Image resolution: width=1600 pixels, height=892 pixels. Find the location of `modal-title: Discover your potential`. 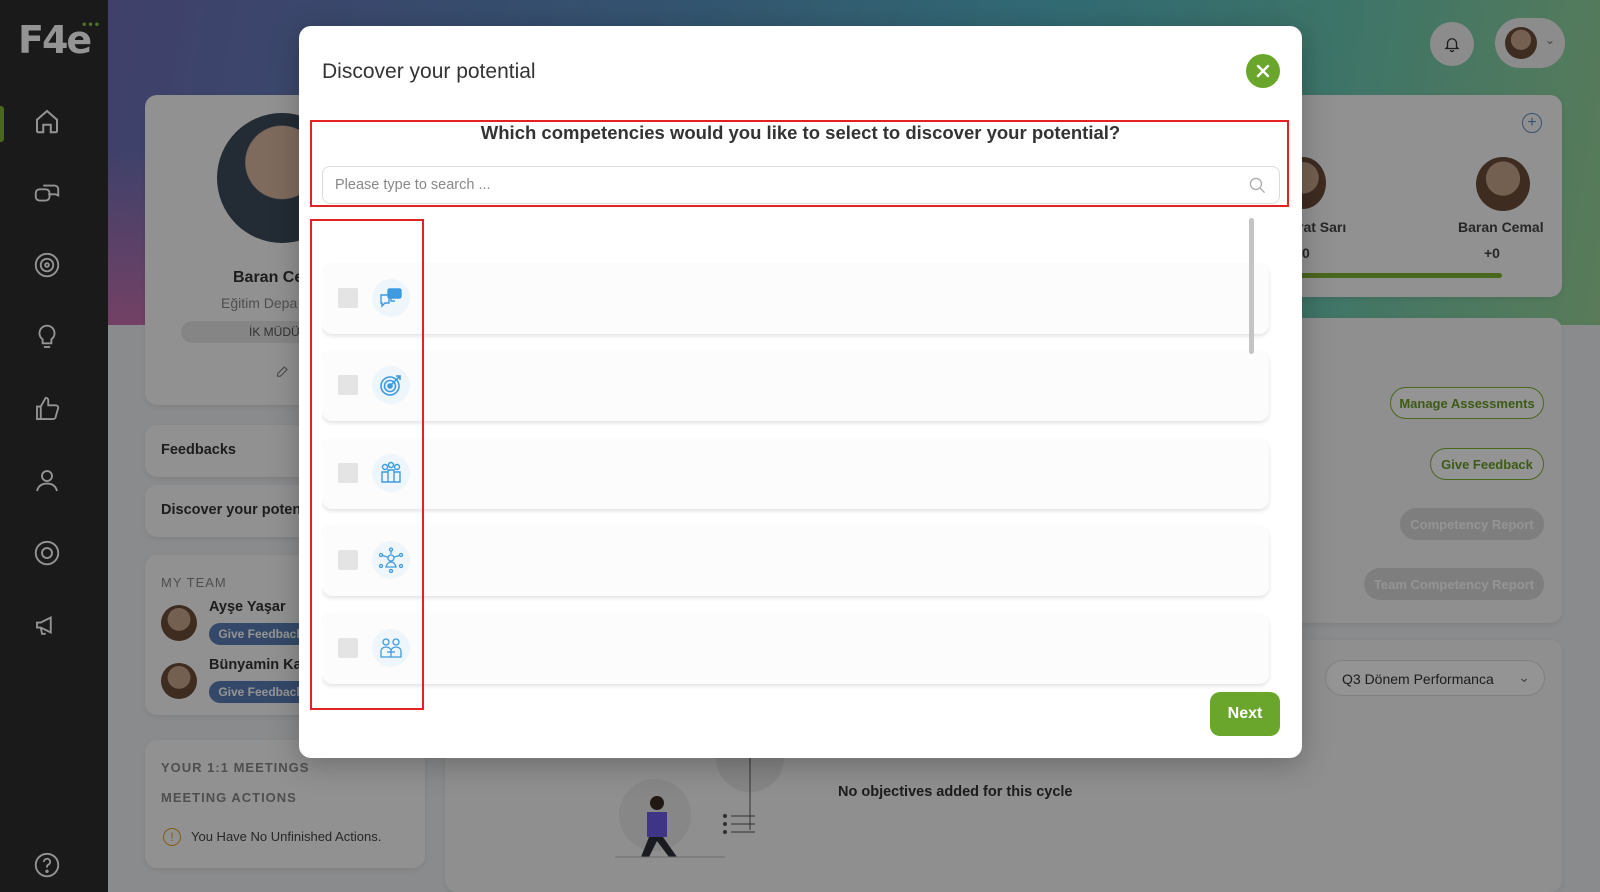

modal-title: Discover your potential is located at coordinates (429, 71).